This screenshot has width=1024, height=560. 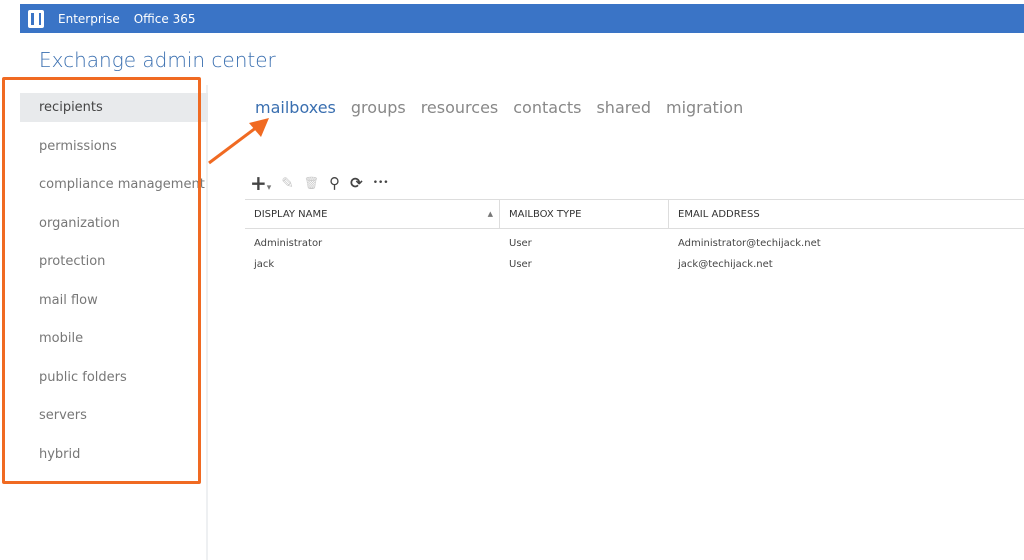 What do you see at coordinates (291, 214) in the screenshot?
I see `column-label: DISPLAY NAME` at bounding box center [291, 214].